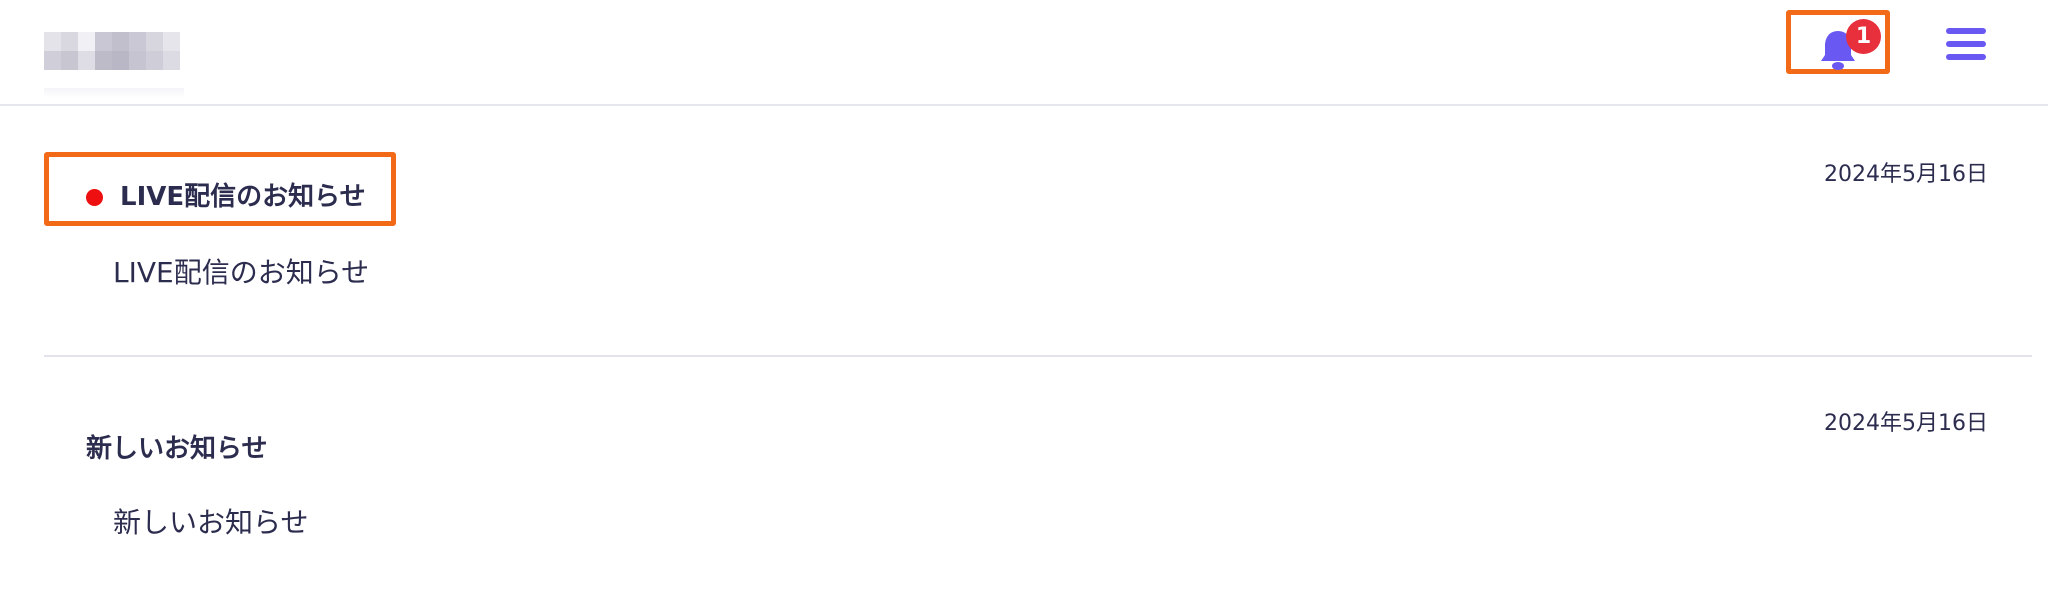  I want to click on notification-body: 新しいお知らせ, so click(211, 522).